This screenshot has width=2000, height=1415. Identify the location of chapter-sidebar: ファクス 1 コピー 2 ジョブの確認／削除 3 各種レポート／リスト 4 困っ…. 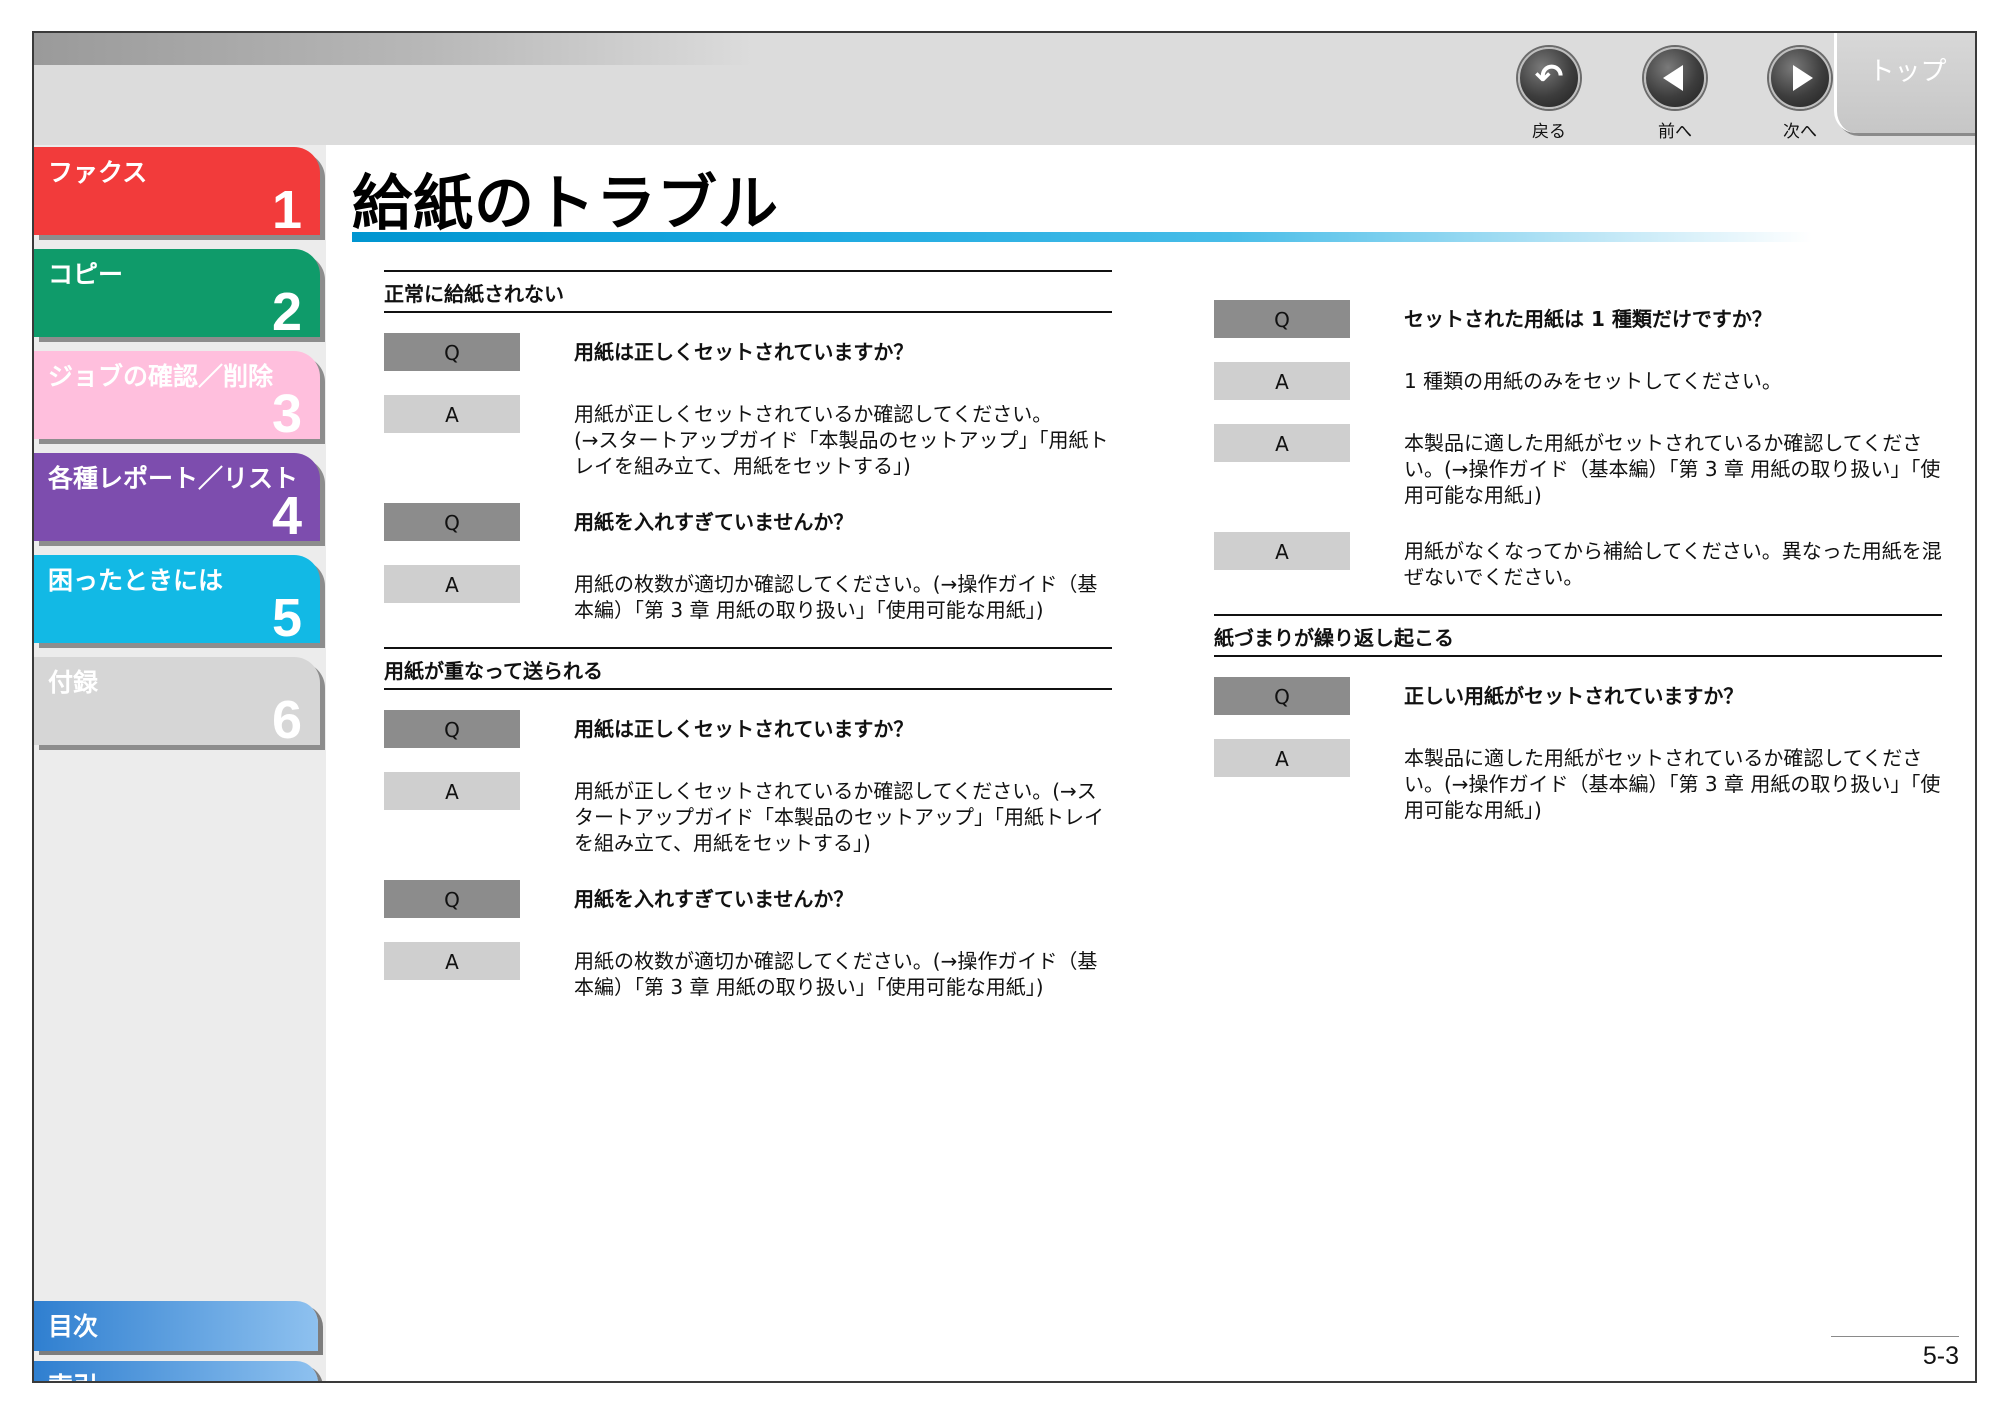
(180, 763).